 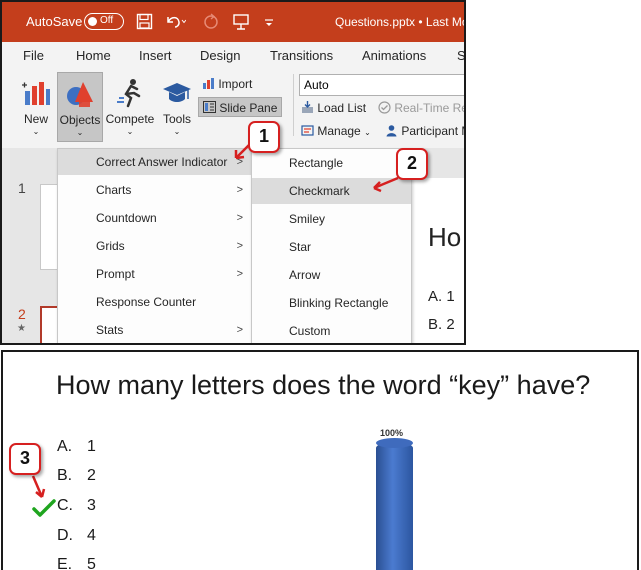 What do you see at coordinates (110, 330) in the screenshot?
I see `menu-item-label: Stats` at bounding box center [110, 330].